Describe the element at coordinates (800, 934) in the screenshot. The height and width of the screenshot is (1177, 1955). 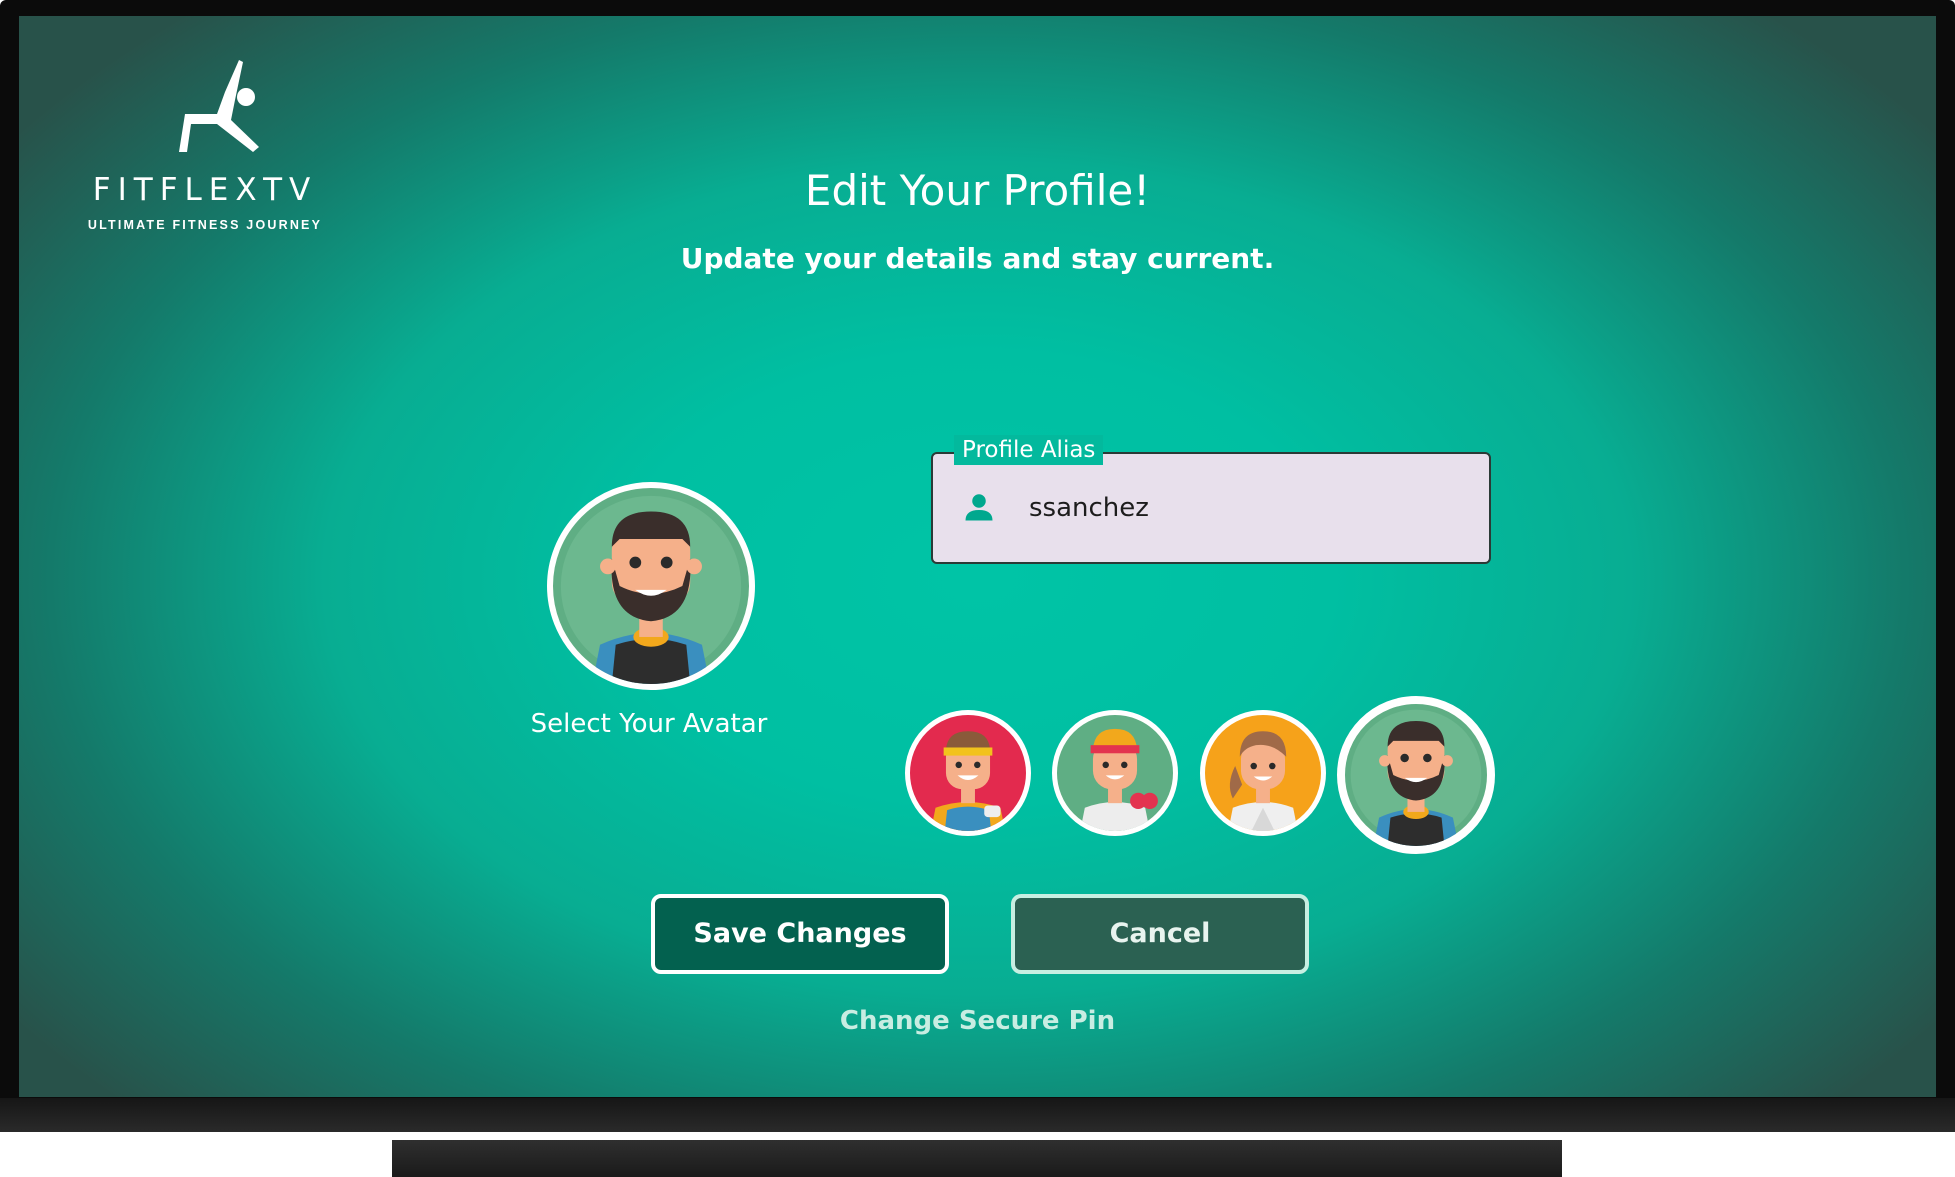
I see `save-changes-button: Save Changes` at that location.